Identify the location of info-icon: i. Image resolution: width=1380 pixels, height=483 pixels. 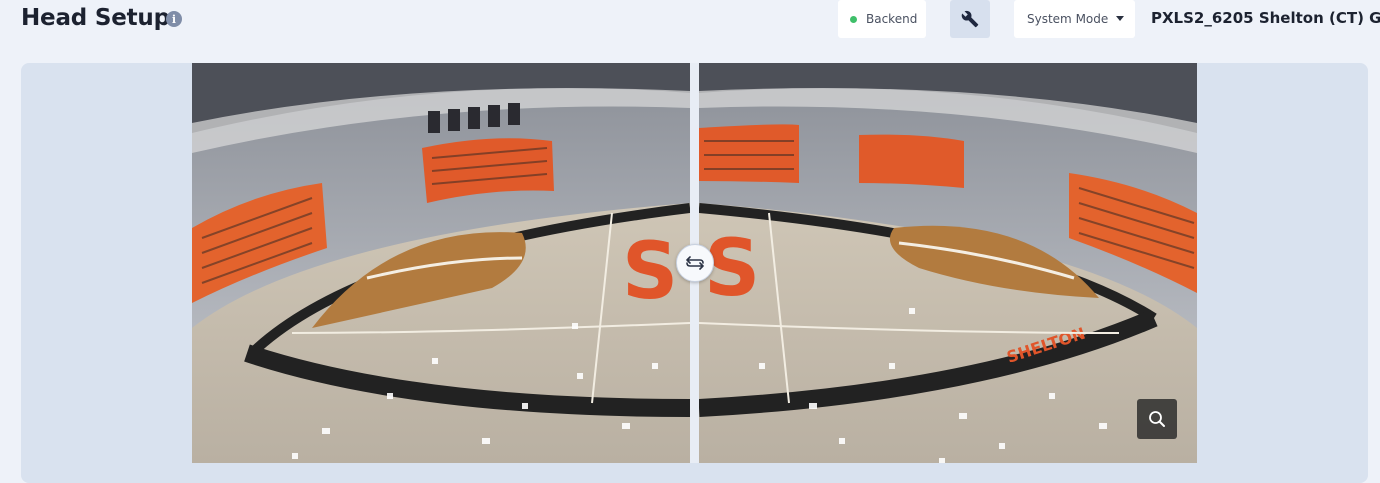
(174, 19).